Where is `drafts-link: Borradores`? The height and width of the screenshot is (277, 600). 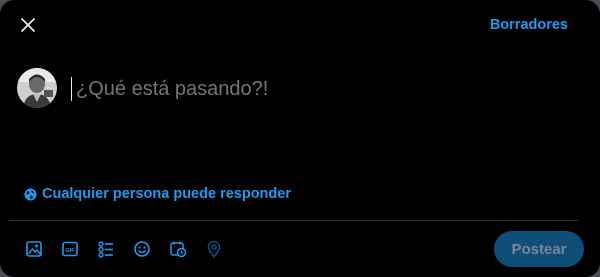 drafts-link: Borradores is located at coordinates (529, 25).